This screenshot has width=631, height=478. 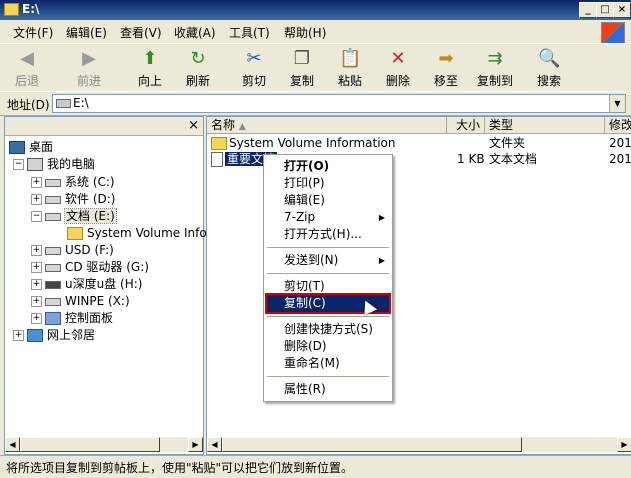 I want to click on tree-header: ×, so click(x=104, y=126).